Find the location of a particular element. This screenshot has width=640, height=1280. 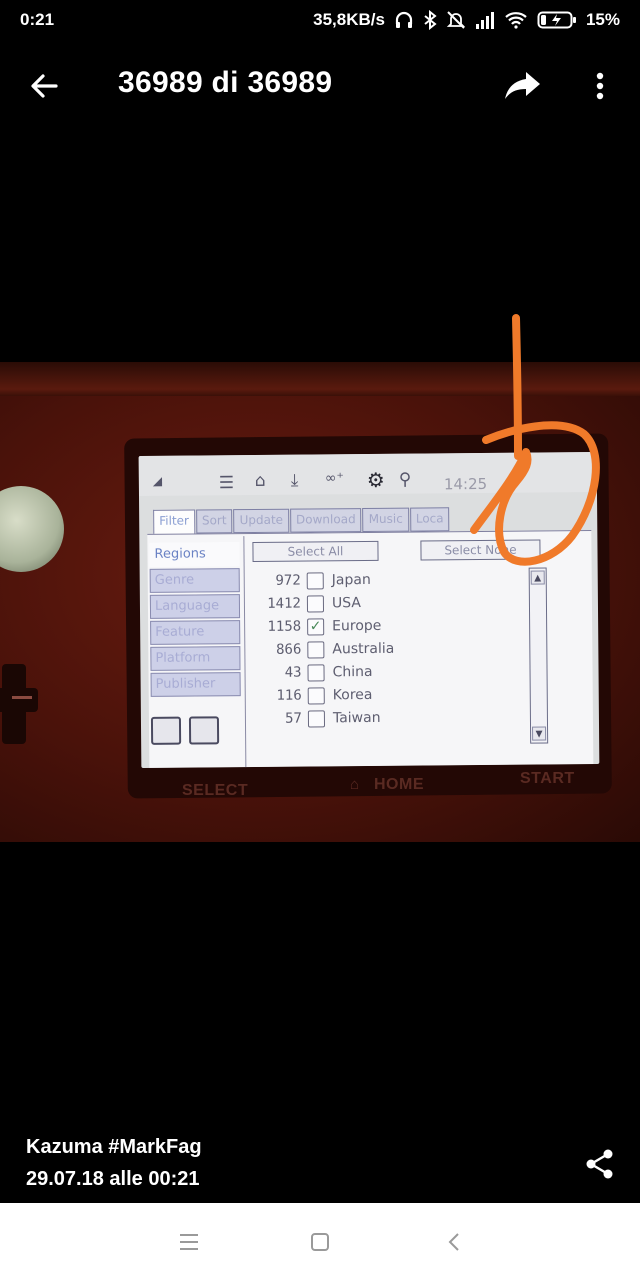

device-clock: 14:25 is located at coordinates (465, 484).